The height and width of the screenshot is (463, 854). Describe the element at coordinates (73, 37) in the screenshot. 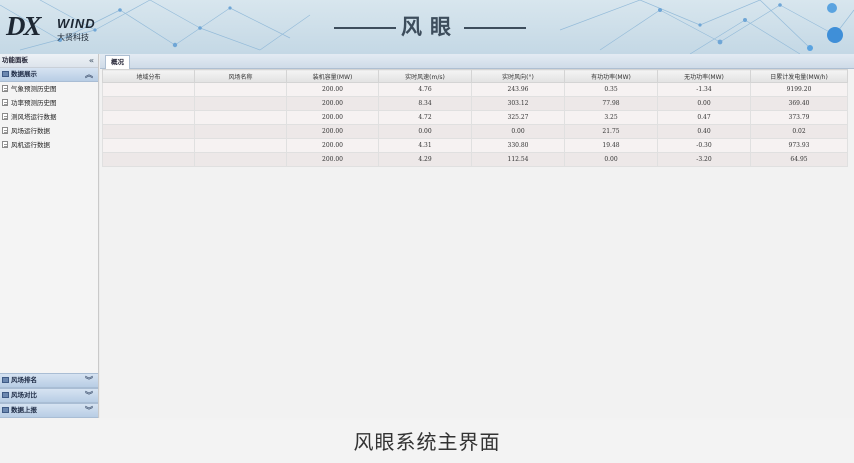

I see `logo-company-name: 大贤科技` at that location.